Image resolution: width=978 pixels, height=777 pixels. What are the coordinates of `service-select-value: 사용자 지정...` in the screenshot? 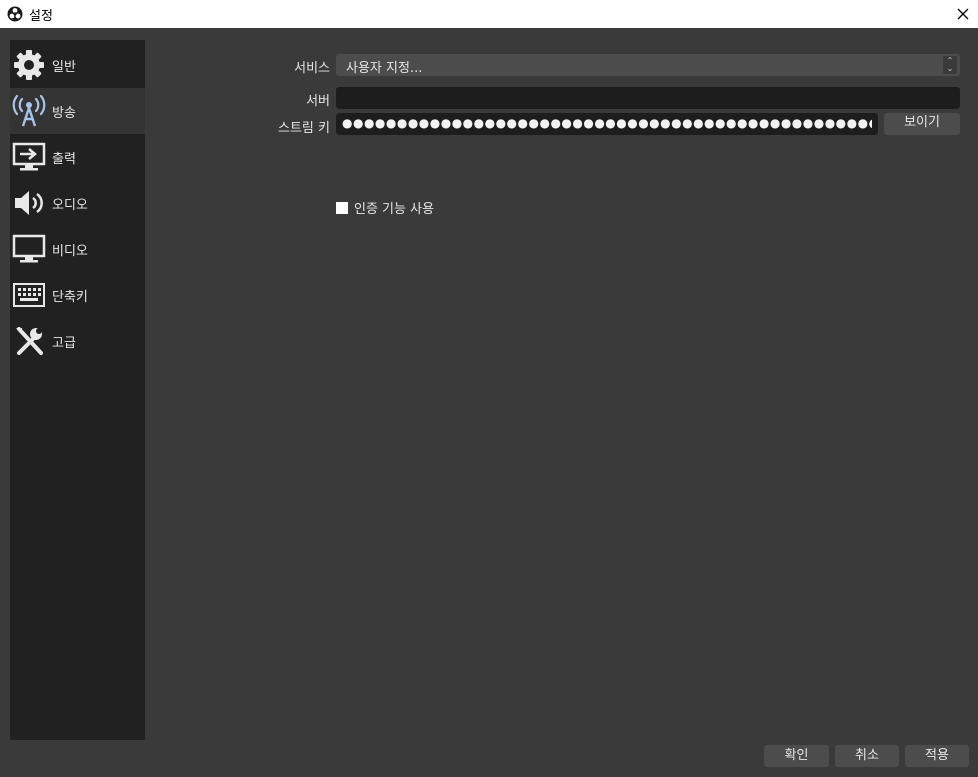 It's located at (384, 68).